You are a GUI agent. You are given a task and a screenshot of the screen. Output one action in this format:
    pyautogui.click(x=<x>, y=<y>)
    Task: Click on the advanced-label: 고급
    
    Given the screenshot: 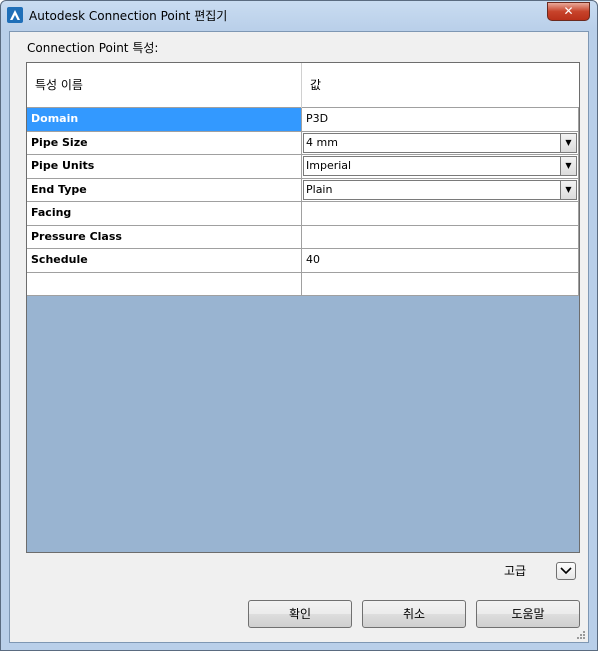 What is the action you would take?
    pyautogui.click(x=515, y=571)
    